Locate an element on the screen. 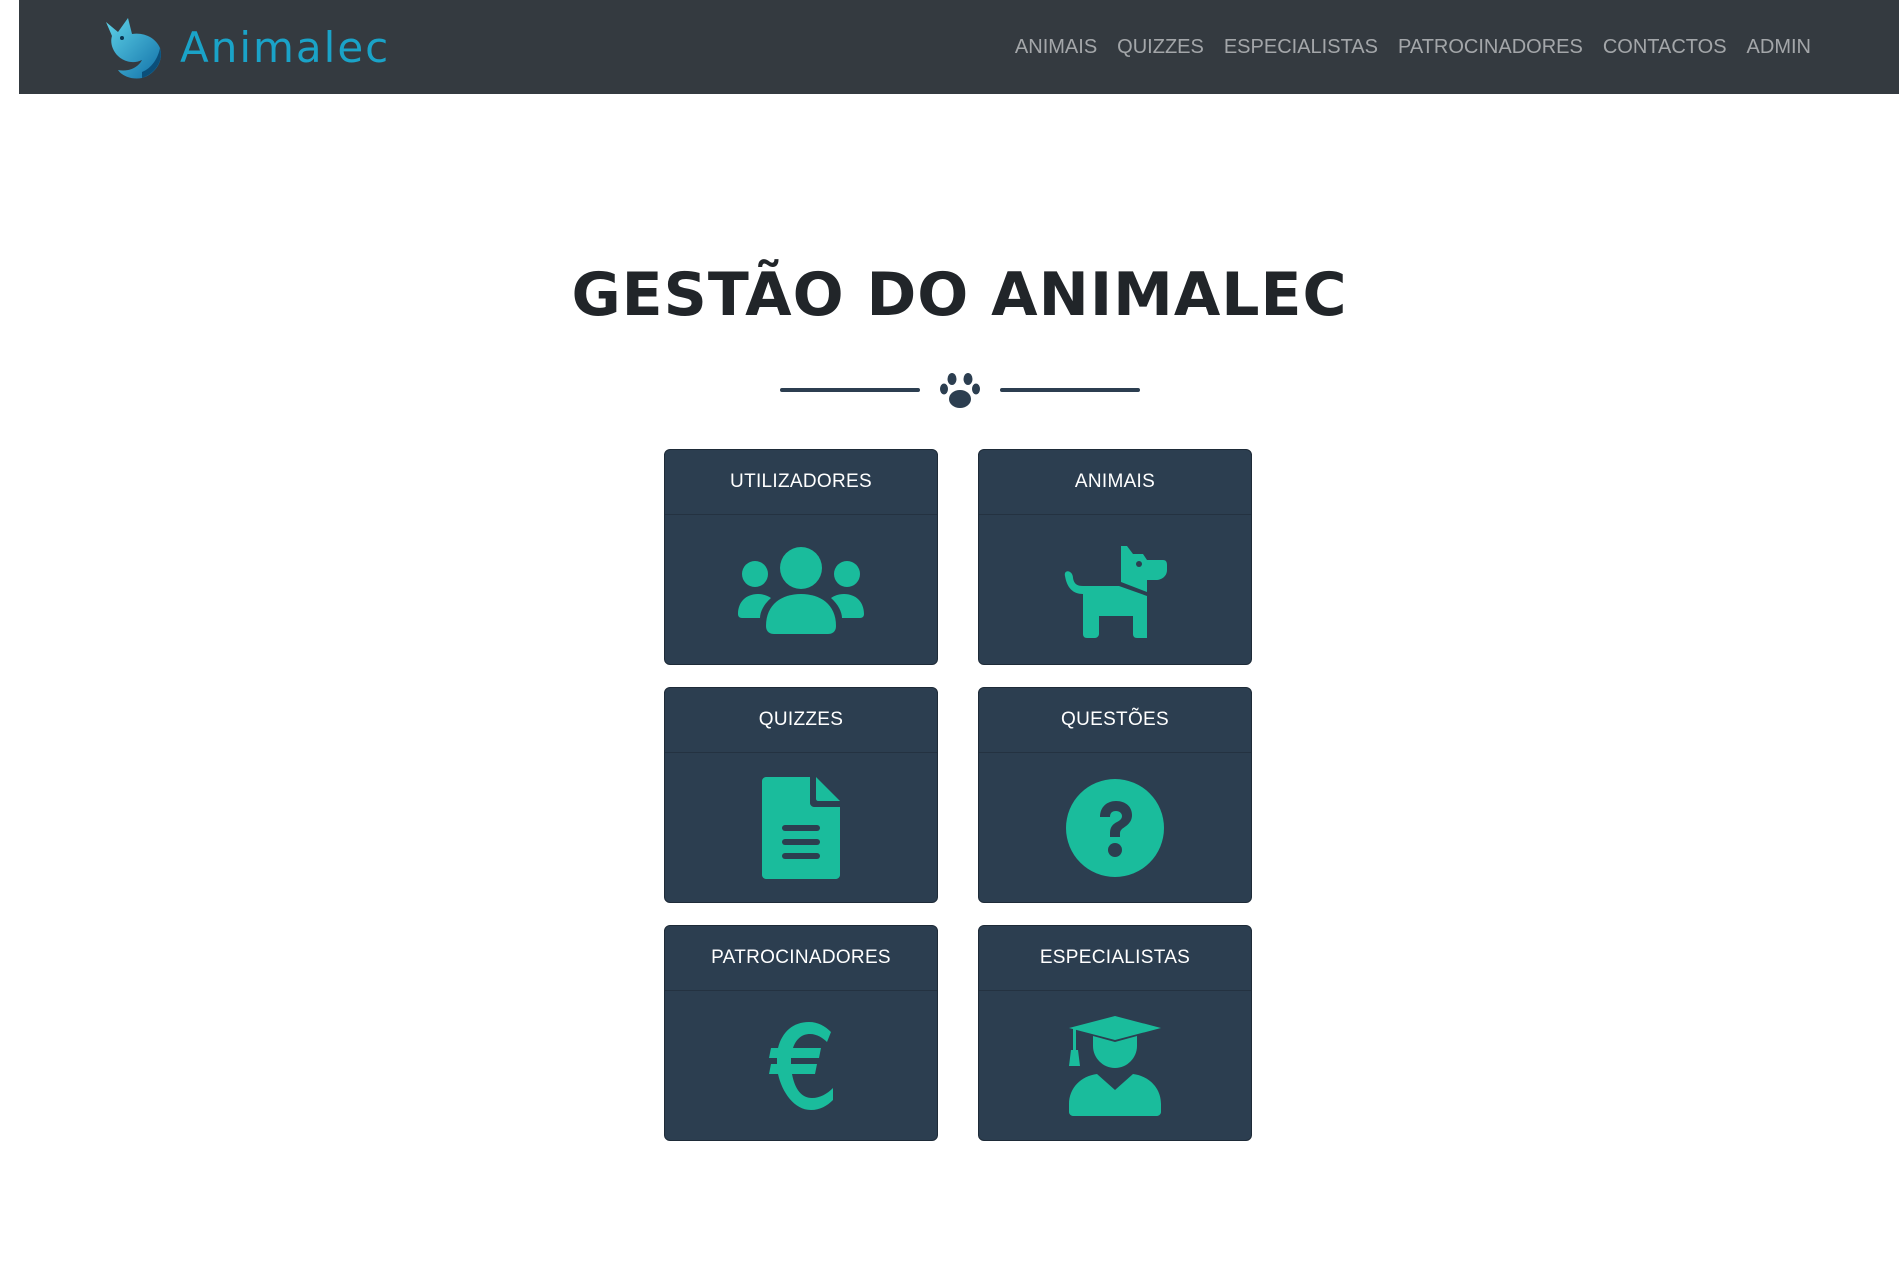  divider-line-right is located at coordinates (1070, 390).